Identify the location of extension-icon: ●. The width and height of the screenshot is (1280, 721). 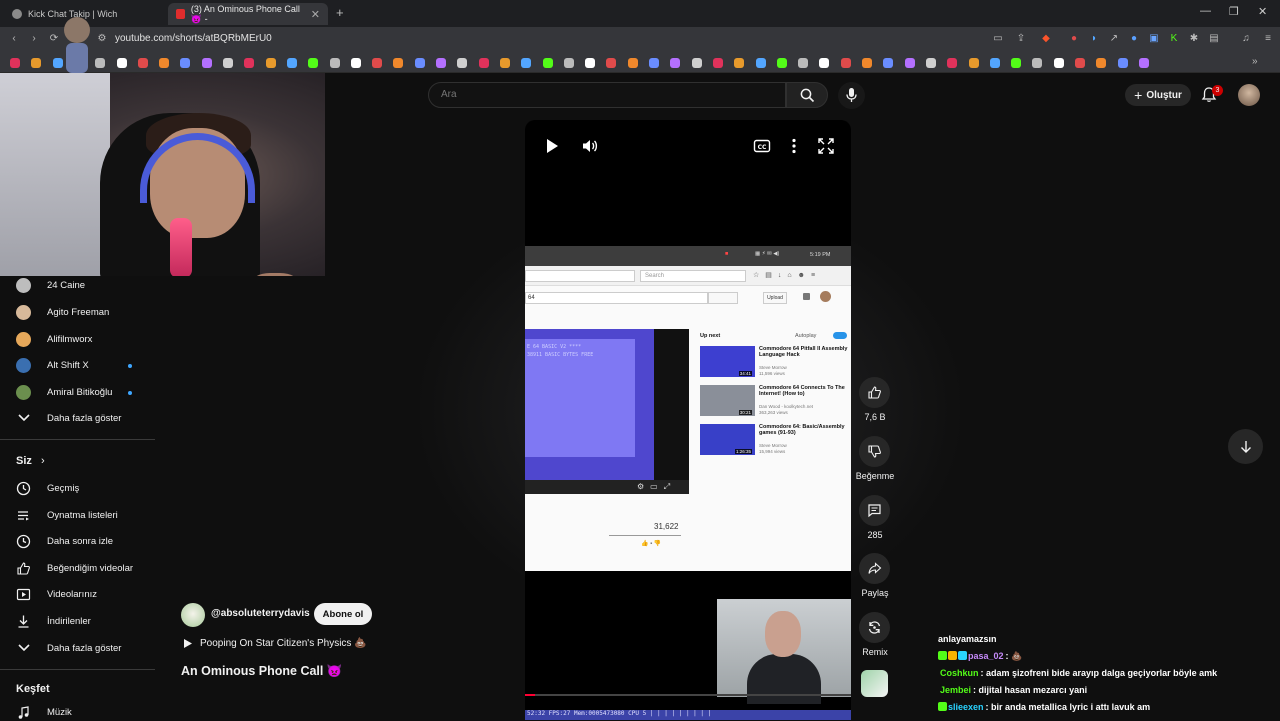
(1074, 39).